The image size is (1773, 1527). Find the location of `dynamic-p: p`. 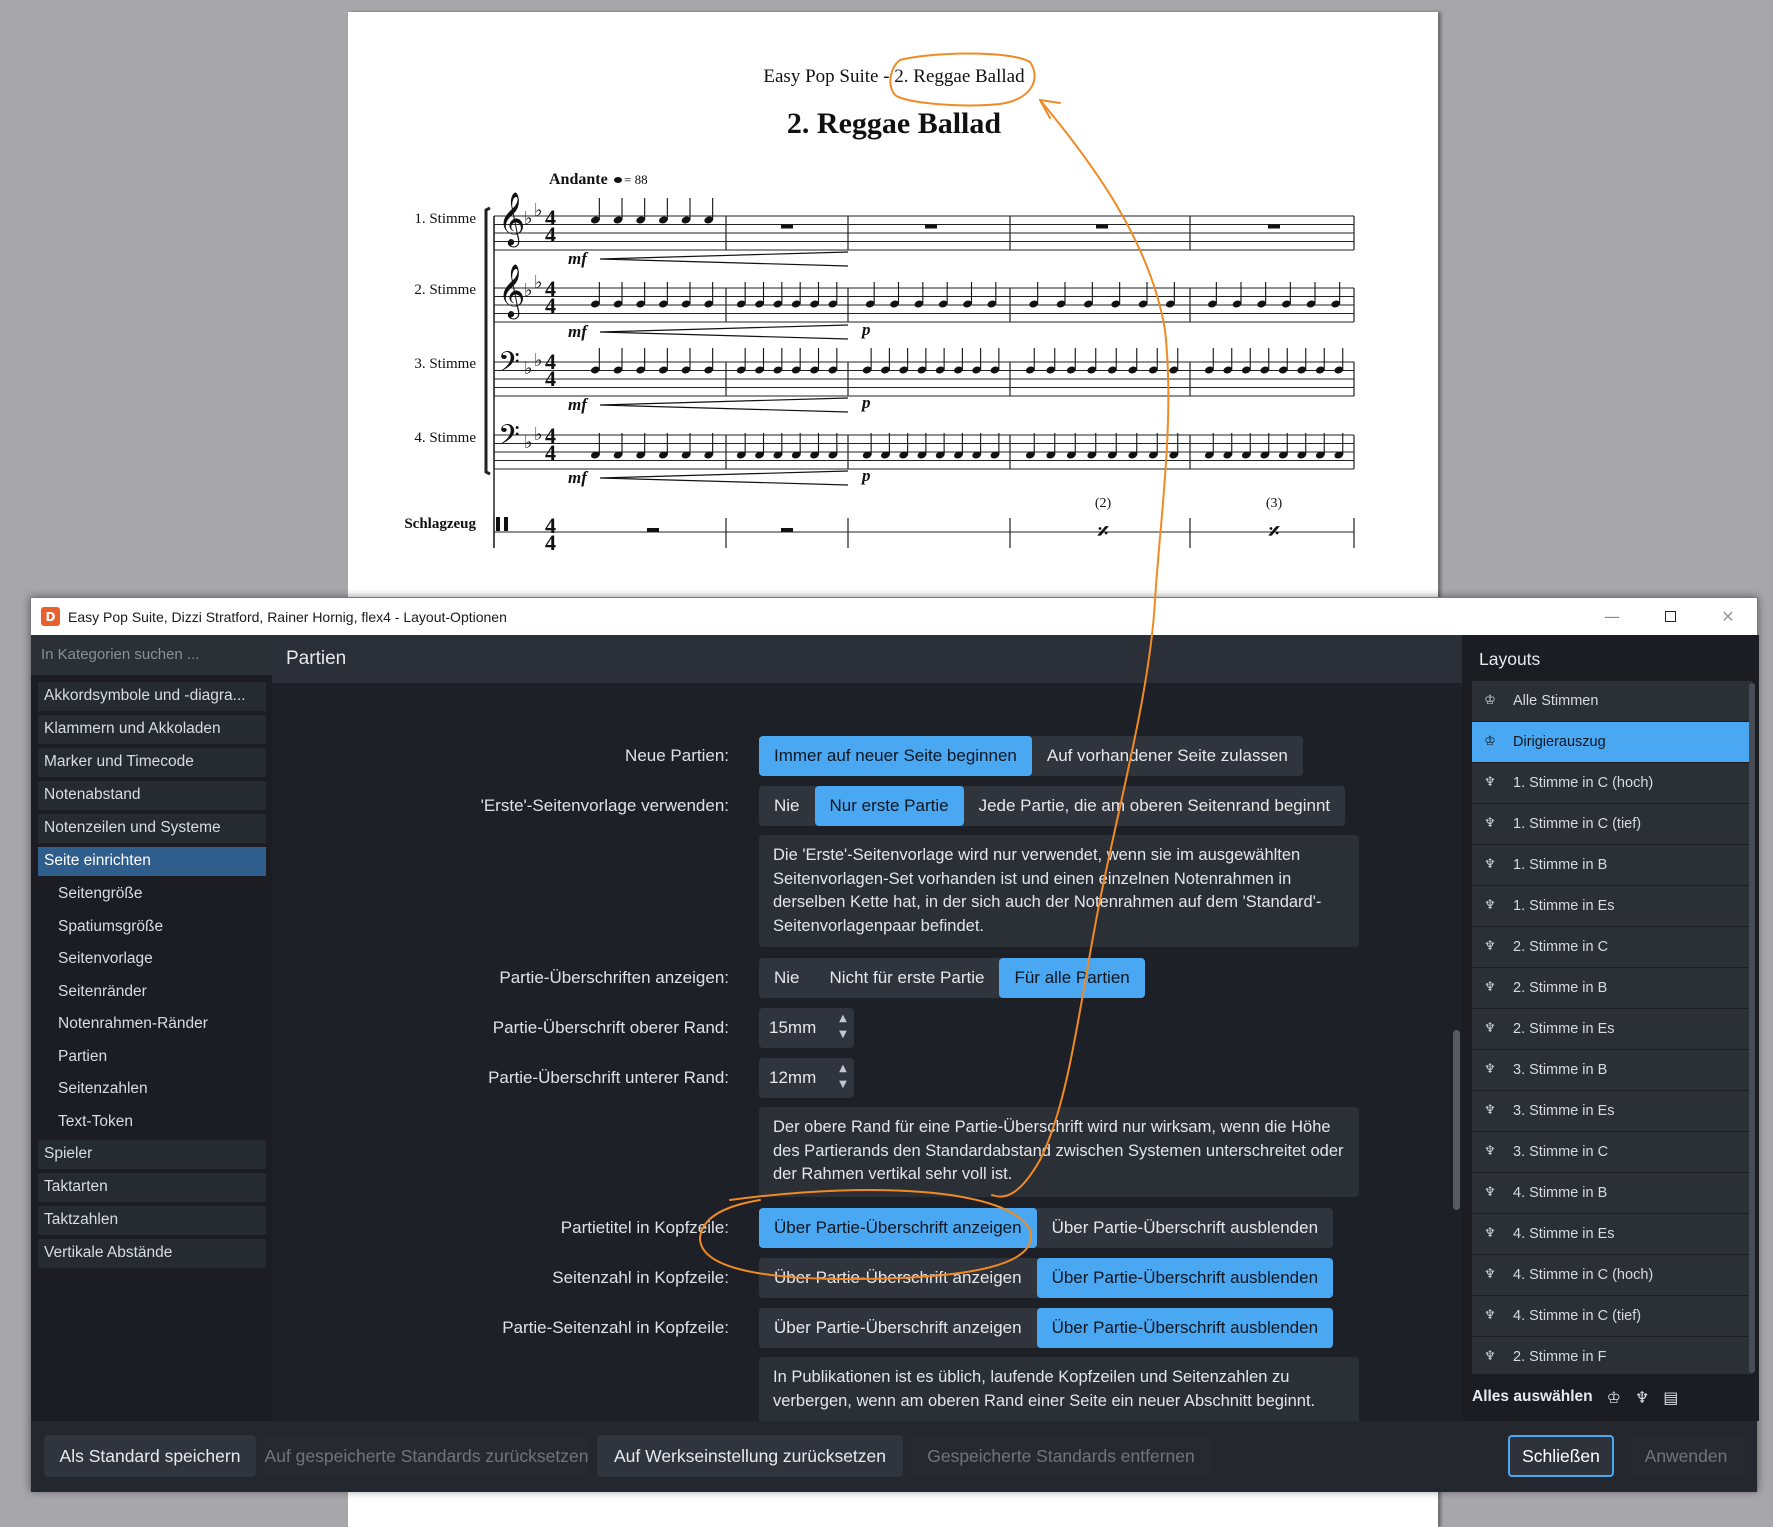

dynamic-p: p is located at coordinates (865, 475).